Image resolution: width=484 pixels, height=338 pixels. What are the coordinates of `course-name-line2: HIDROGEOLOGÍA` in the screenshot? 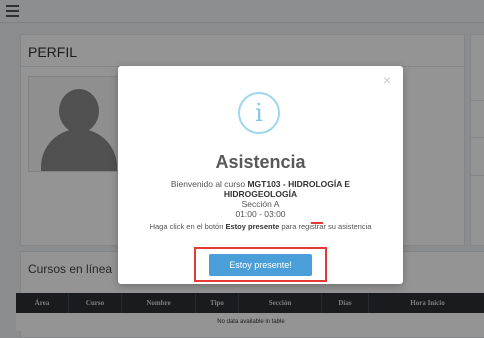 It's located at (260, 194).